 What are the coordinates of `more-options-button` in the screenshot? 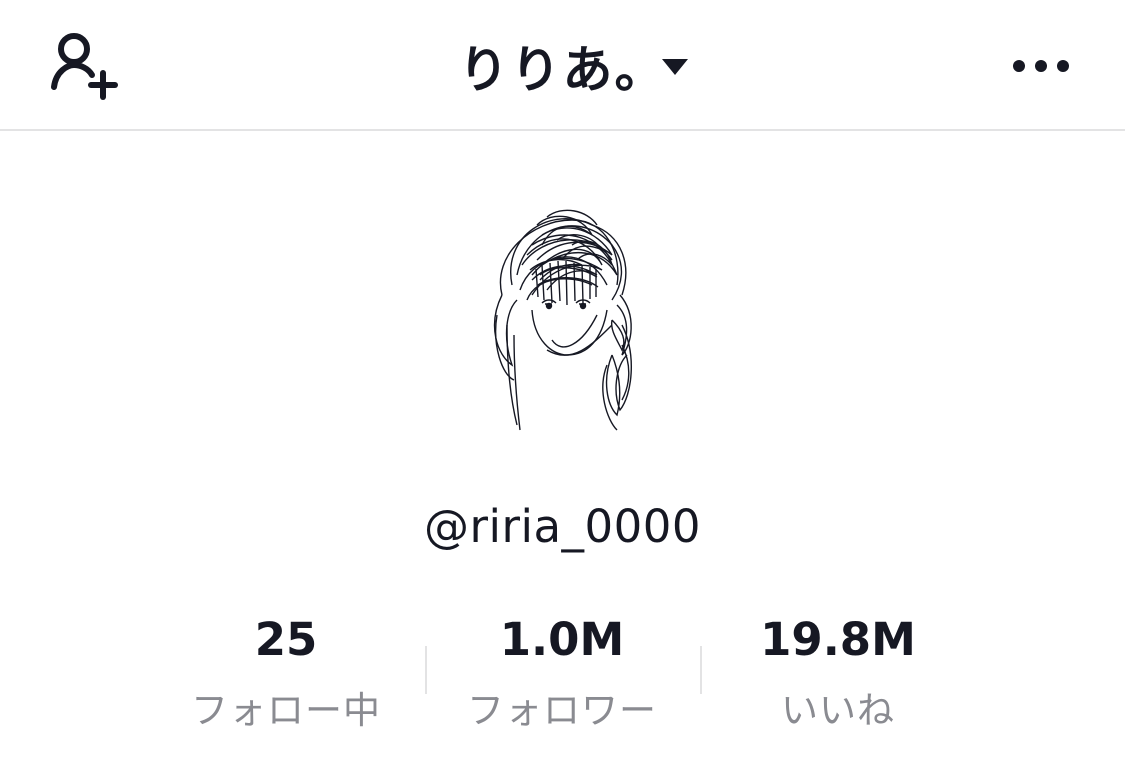 It's located at (1041, 66).